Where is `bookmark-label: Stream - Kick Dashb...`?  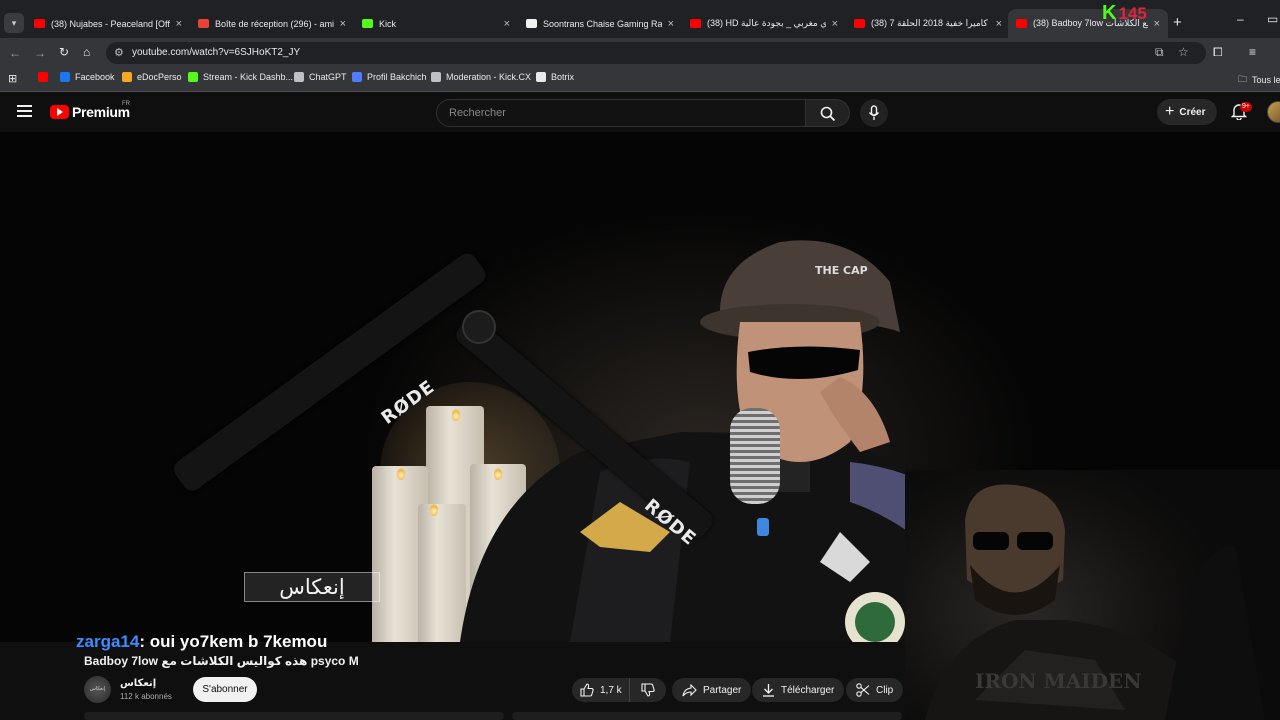
bookmark-label: Stream - Kick Dashb... is located at coordinates (248, 77).